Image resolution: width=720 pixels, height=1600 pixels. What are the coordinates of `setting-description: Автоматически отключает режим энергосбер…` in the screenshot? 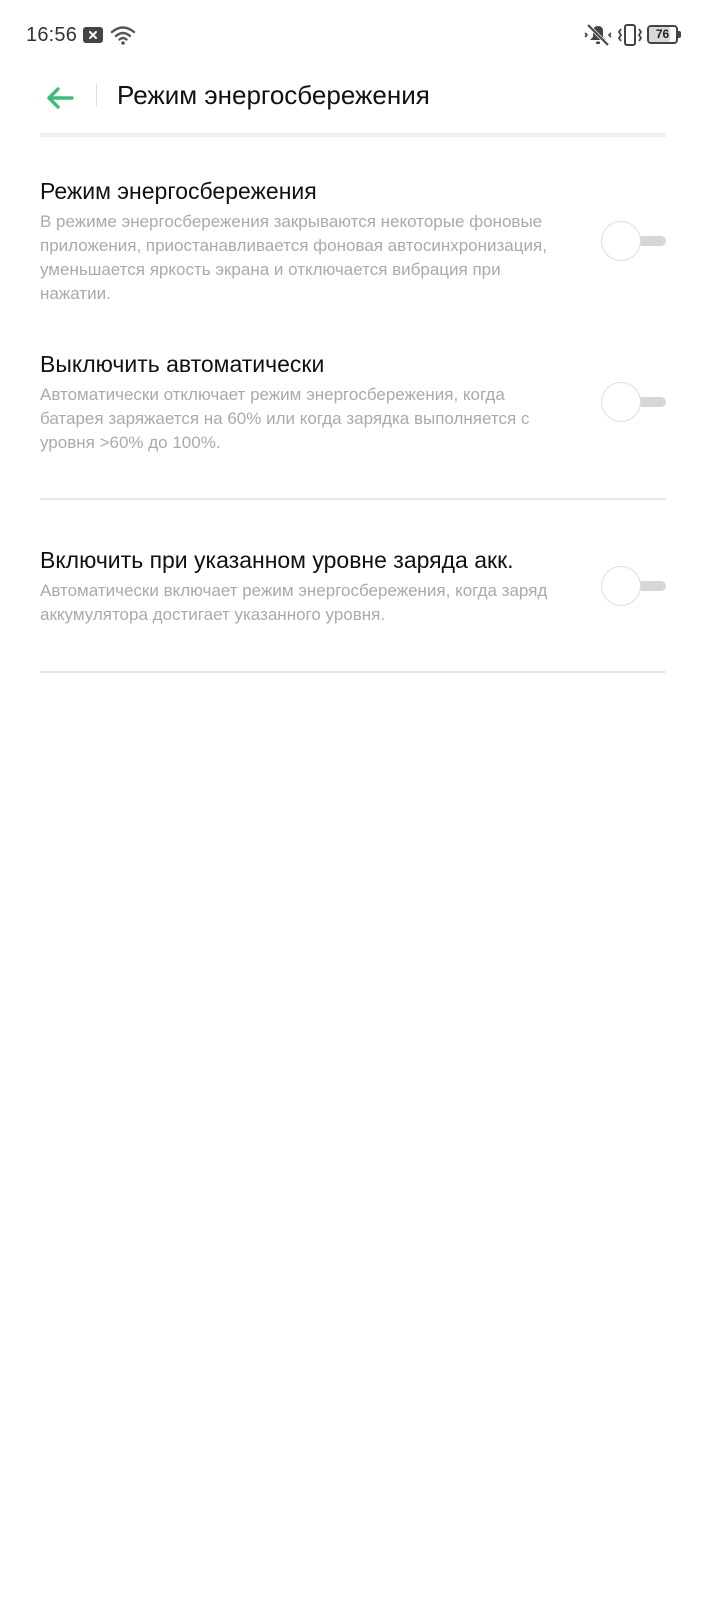 It's located at (285, 418).